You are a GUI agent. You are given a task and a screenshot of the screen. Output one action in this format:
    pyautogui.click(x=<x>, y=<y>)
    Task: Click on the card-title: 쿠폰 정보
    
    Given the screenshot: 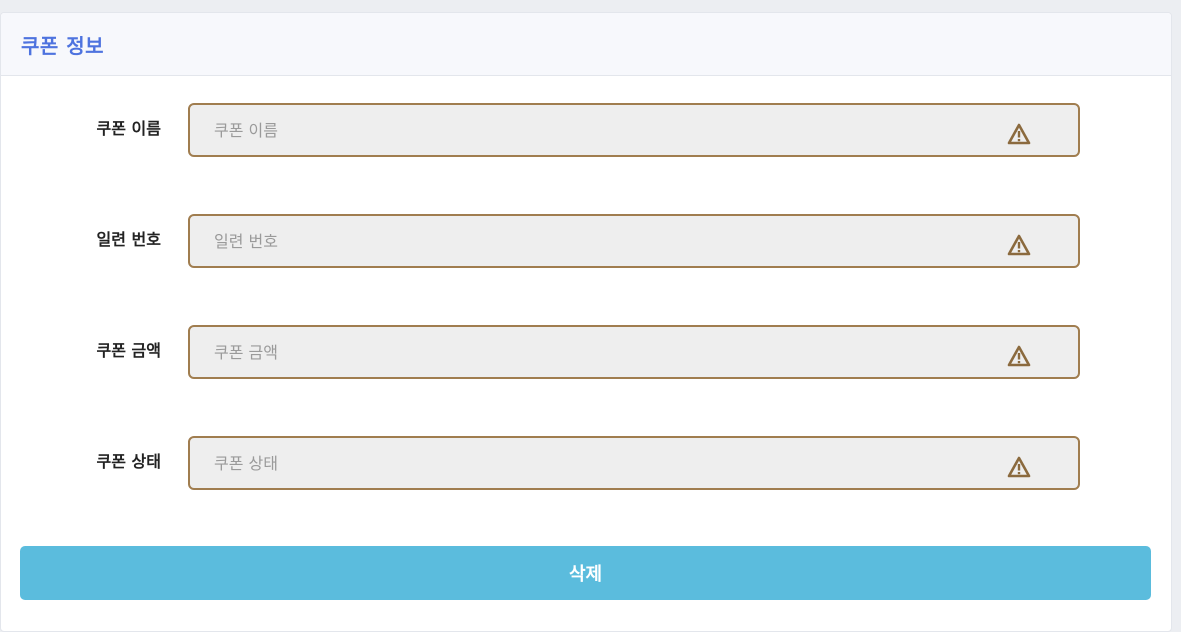 What is the action you would take?
    pyautogui.click(x=63, y=45)
    